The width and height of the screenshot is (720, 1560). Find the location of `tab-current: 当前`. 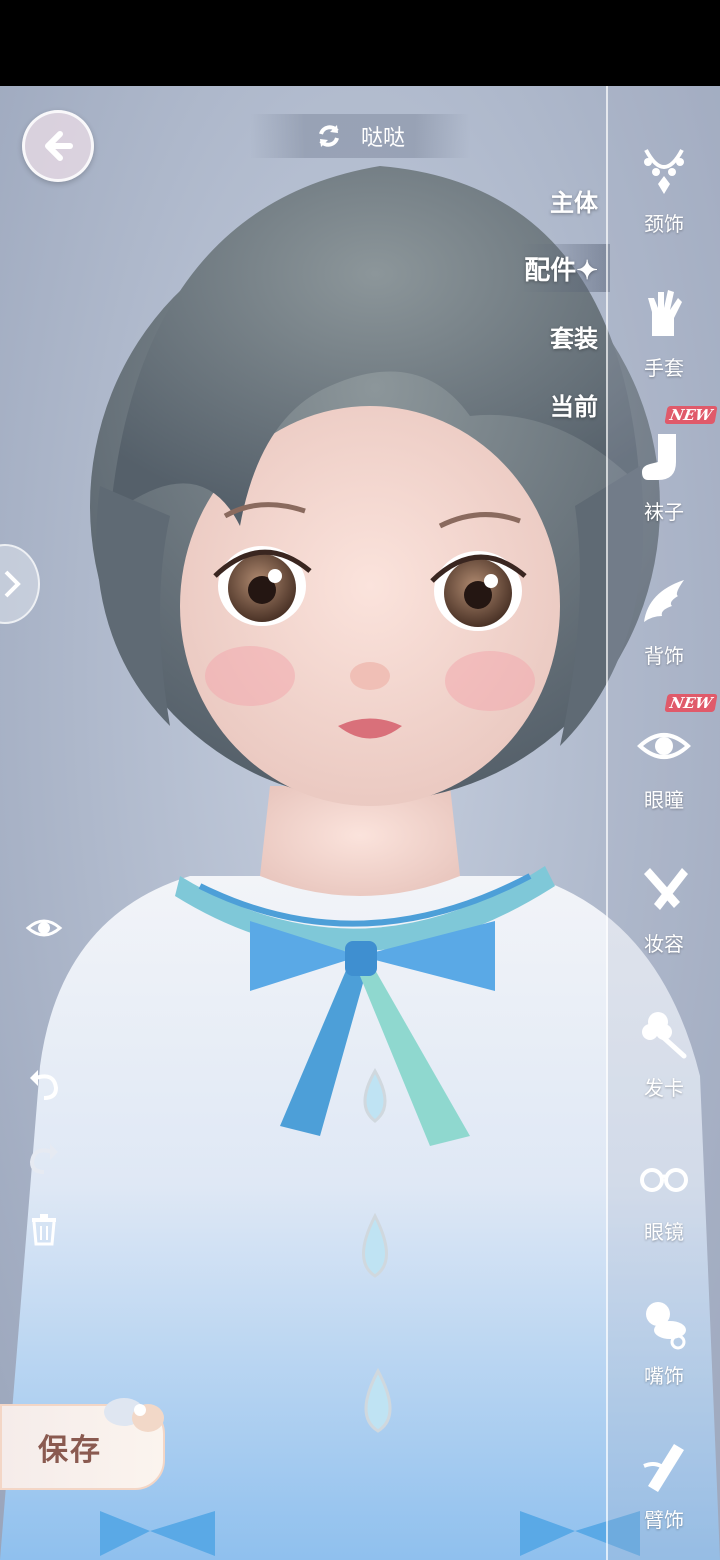

tab-current: 当前 is located at coordinates (565, 404).